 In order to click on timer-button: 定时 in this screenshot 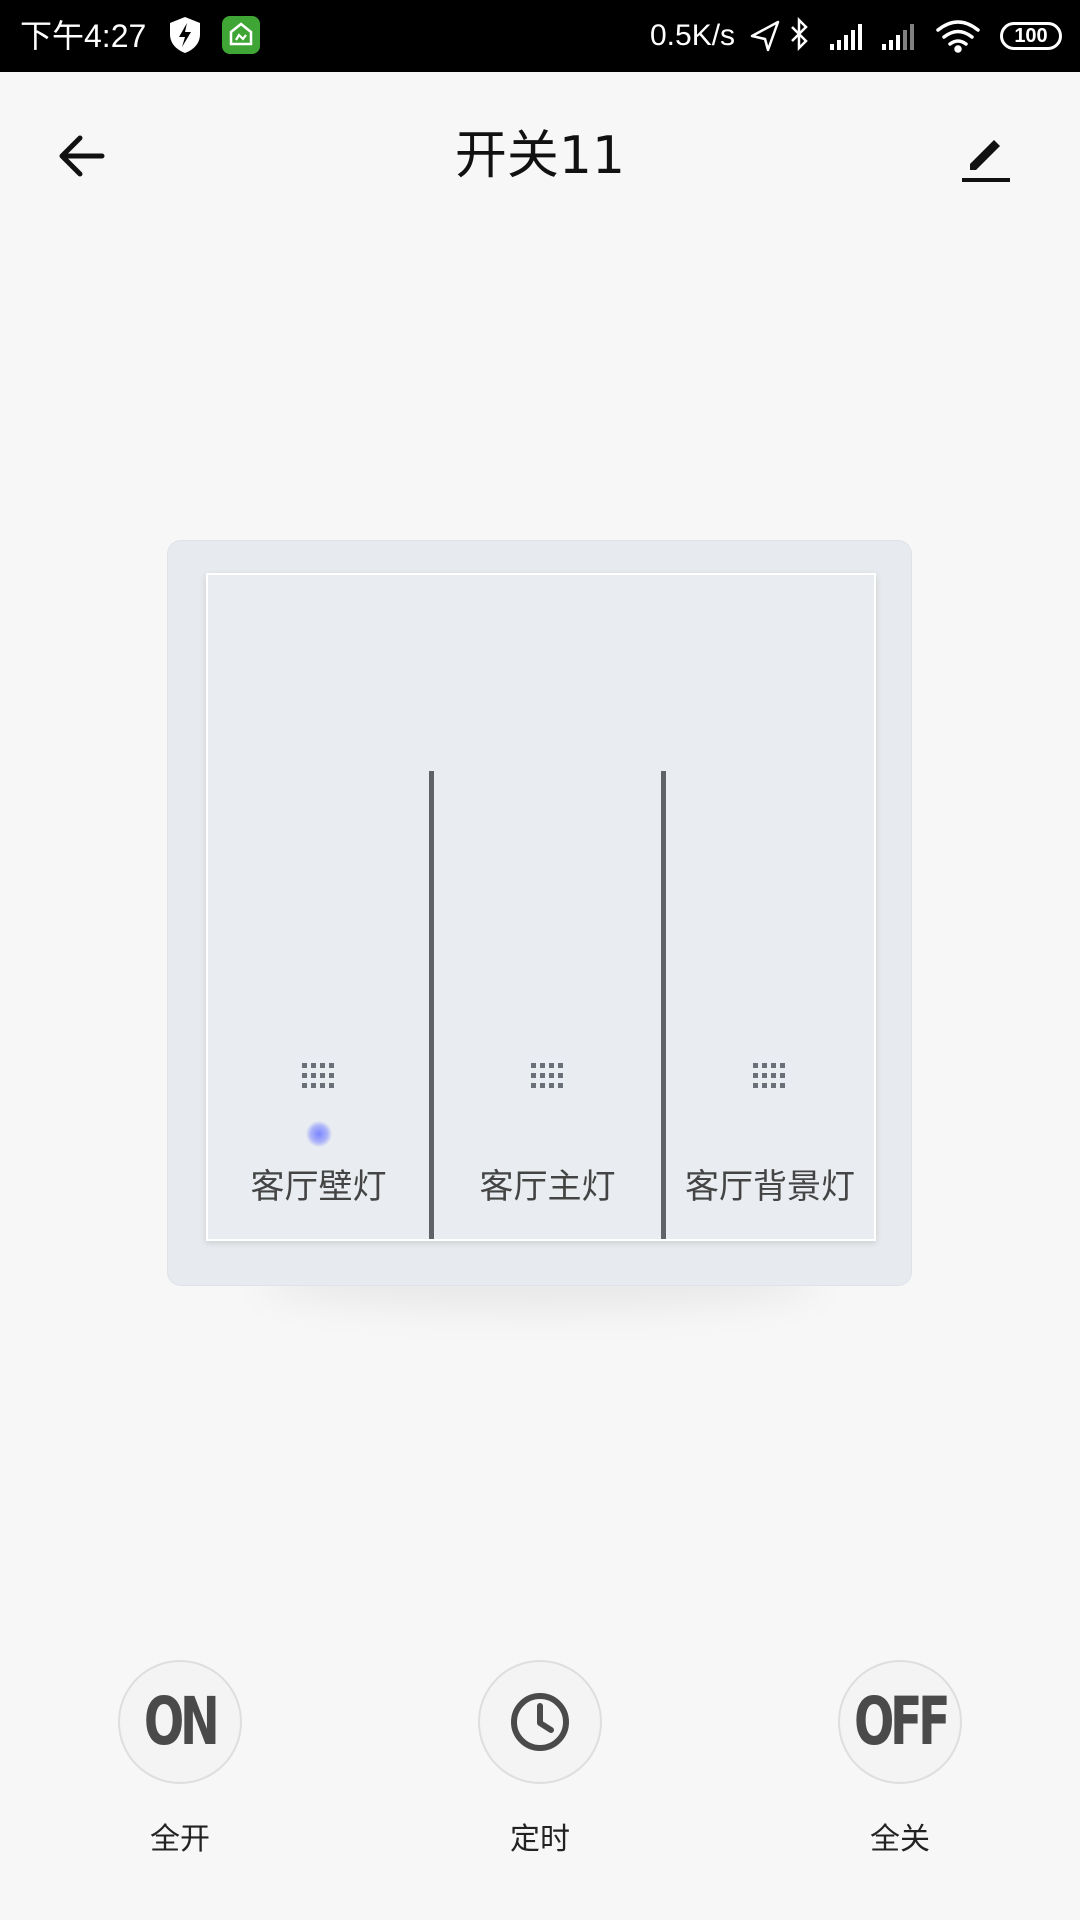, I will do `click(540, 1758)`.